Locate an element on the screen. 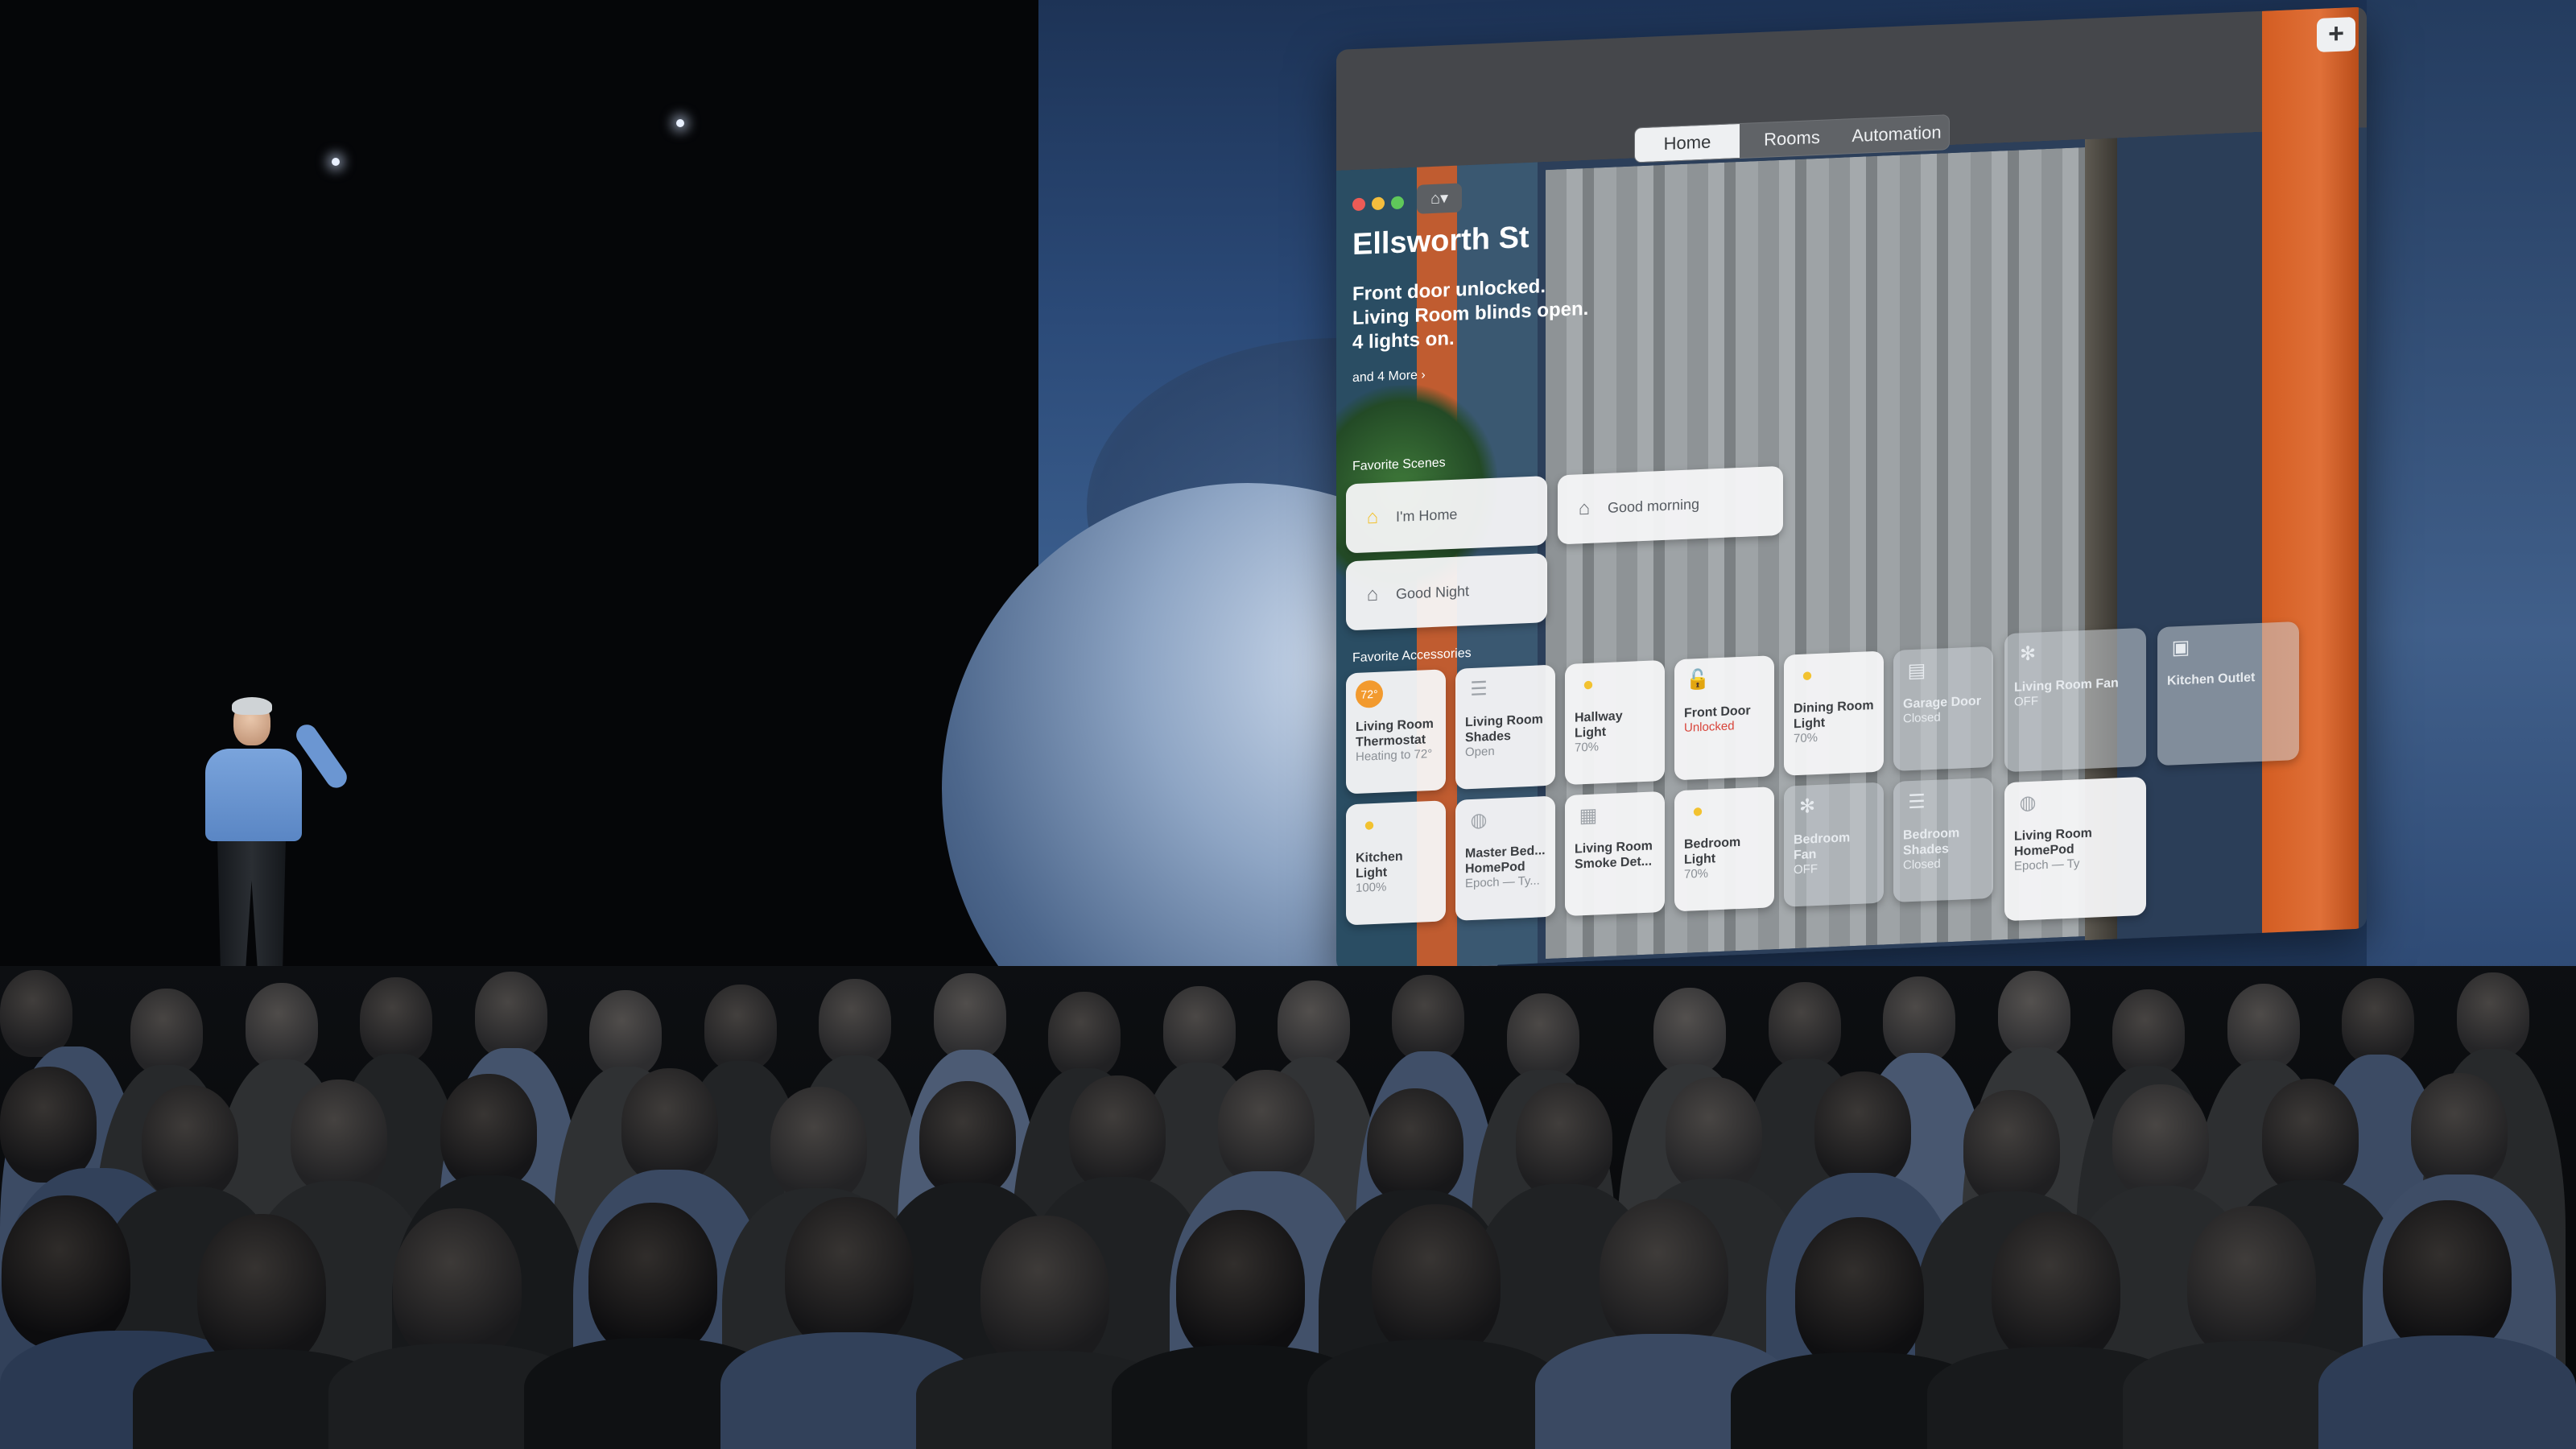 This screenshot has width=2576, height=1449. accessory-status: 70% is located at coordinates (1696, 873).